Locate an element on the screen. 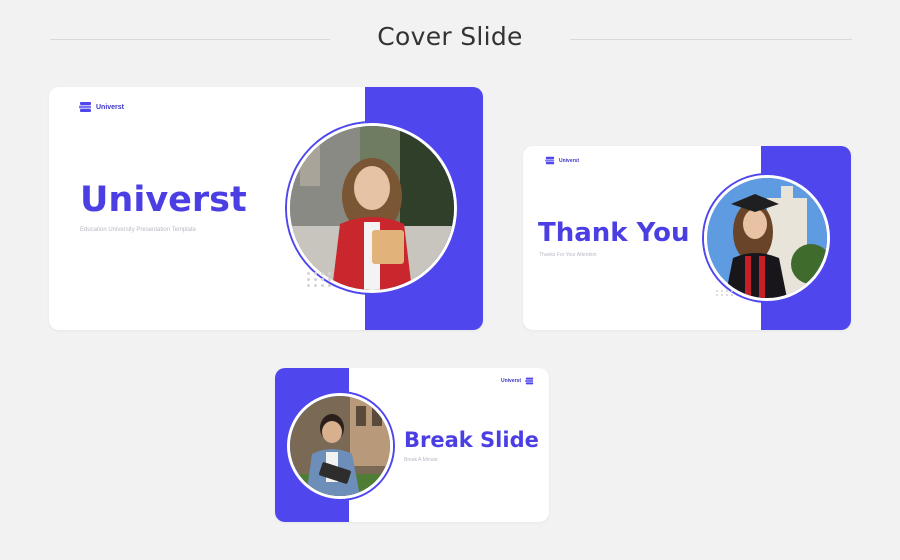 The width and height of the screenshot is (900, 560). graduate-photo is located at coordinates (767, 238).